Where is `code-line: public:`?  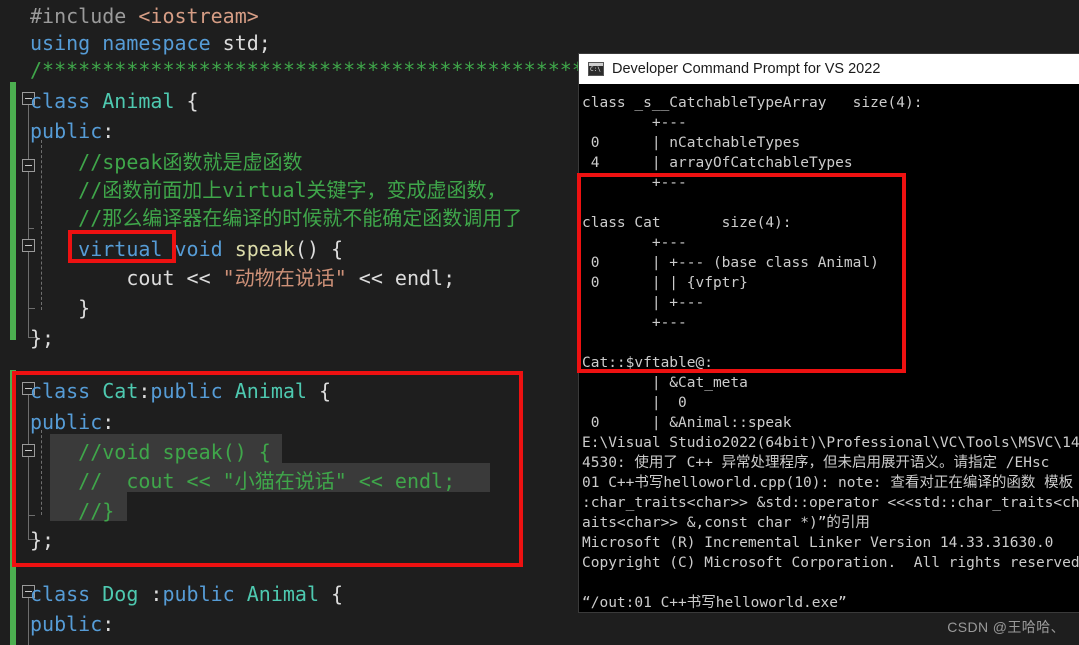
code-line: public: is located at coordinates (539, 624).